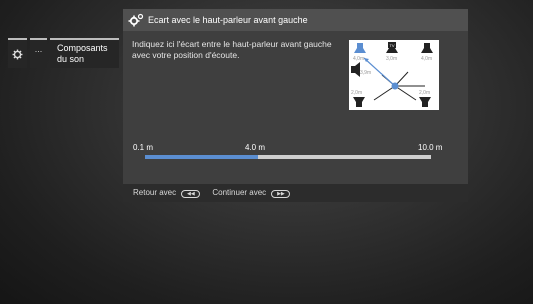 Image resolution: width=533 pixels, height=304 pixels. What do you see at coordinates (281, 194) in the screenshot?
I see `fast-forward-icon: ▶▶` at bounding box center [281, 194].